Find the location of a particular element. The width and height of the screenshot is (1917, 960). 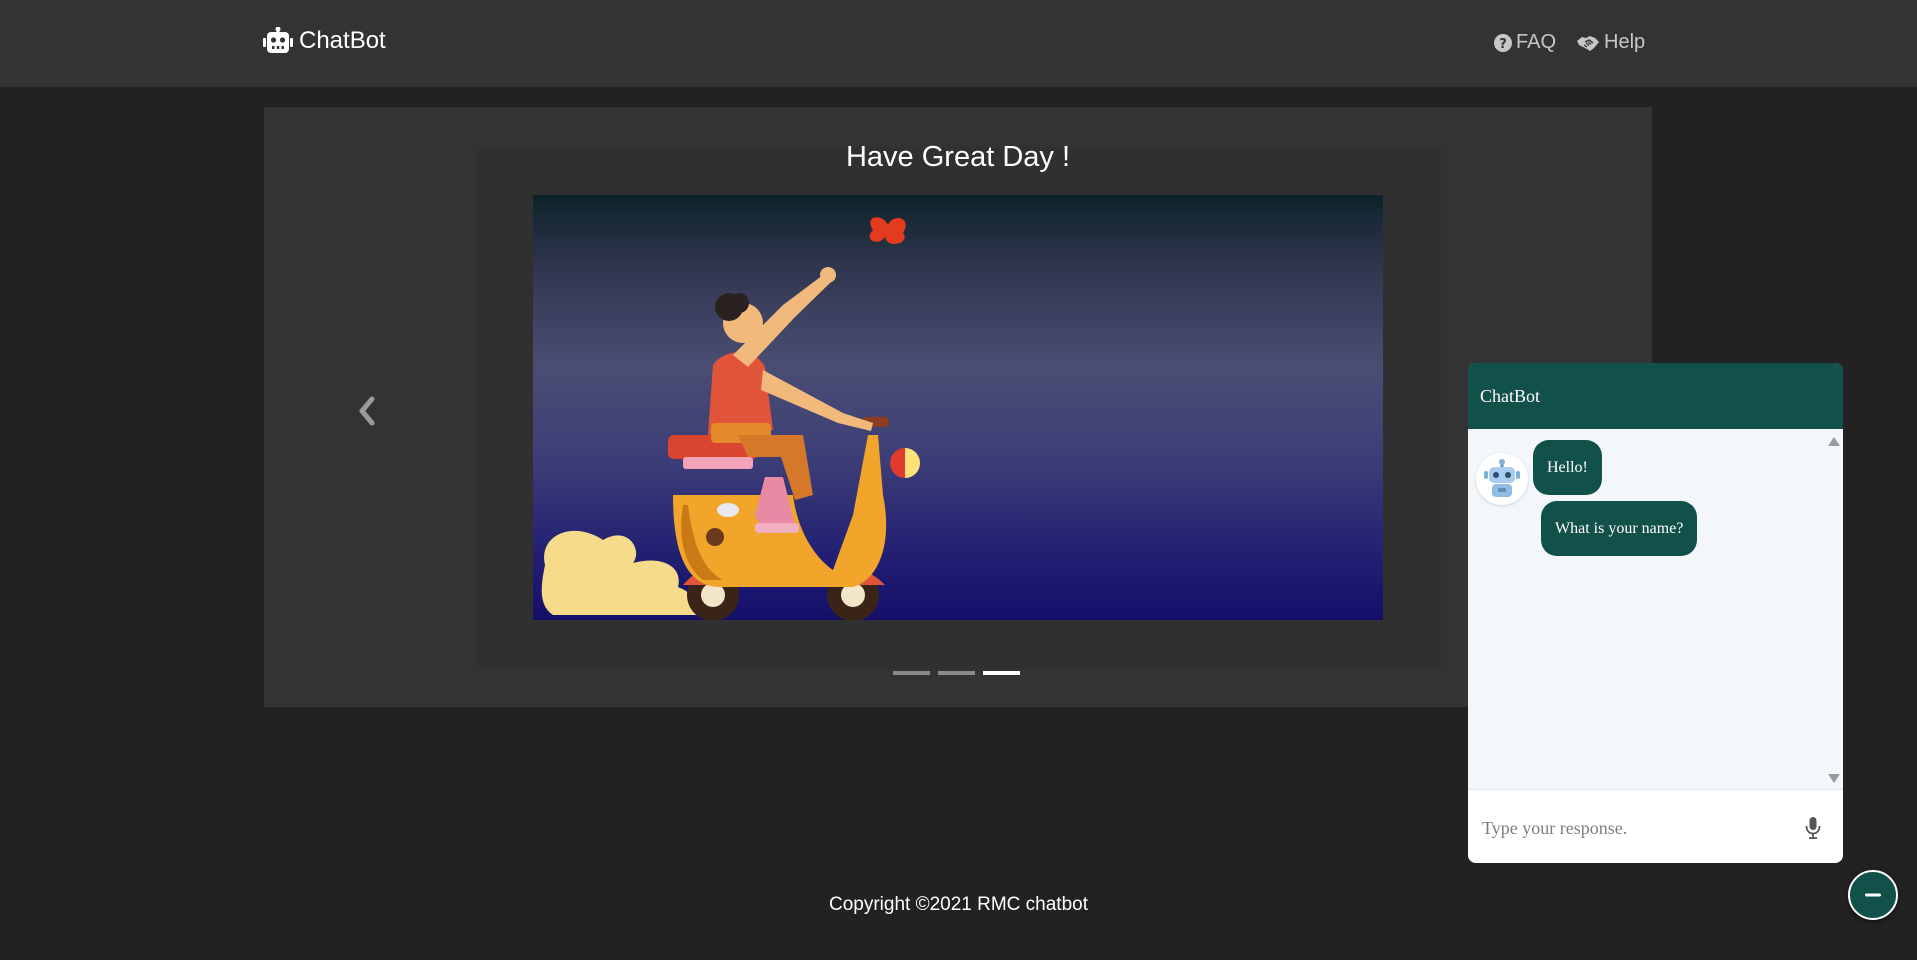

chat-response-input is located at coordinates (1632, 828).